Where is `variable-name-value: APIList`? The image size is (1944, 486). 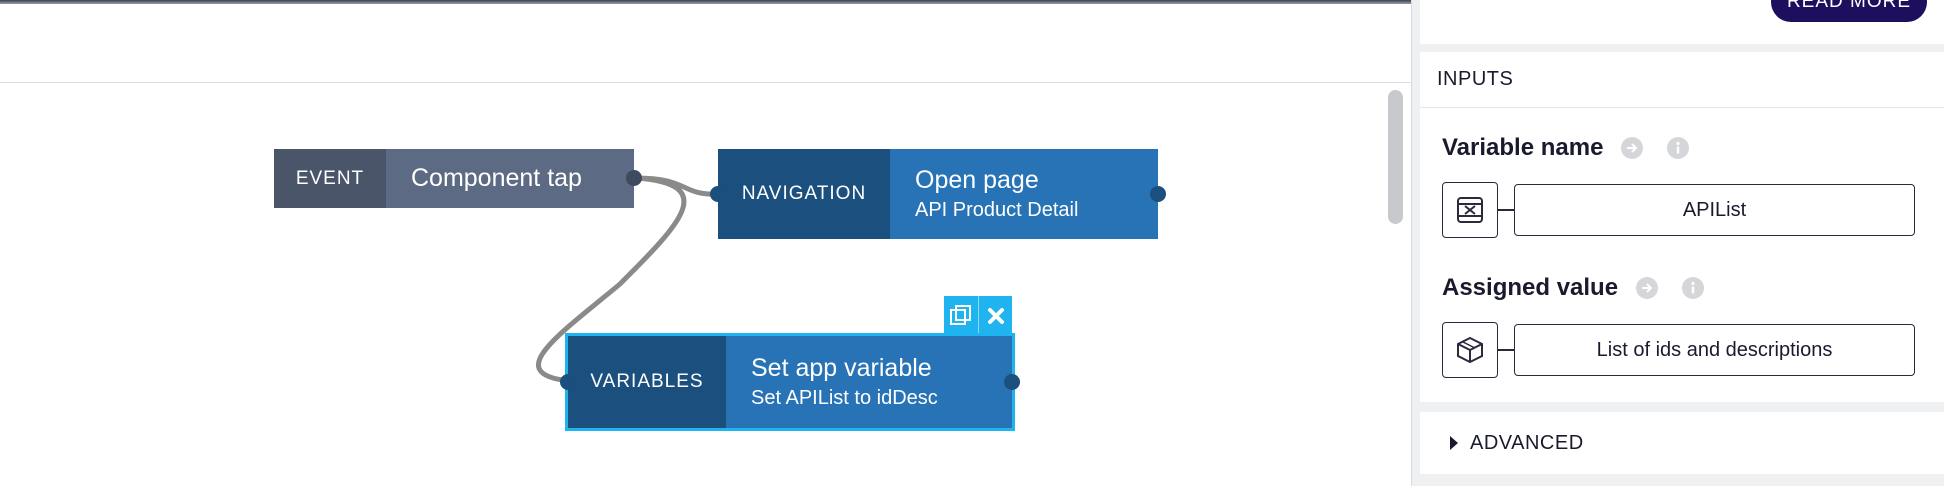
variable-name-value: APIList is located at coordinates (1714, 210).